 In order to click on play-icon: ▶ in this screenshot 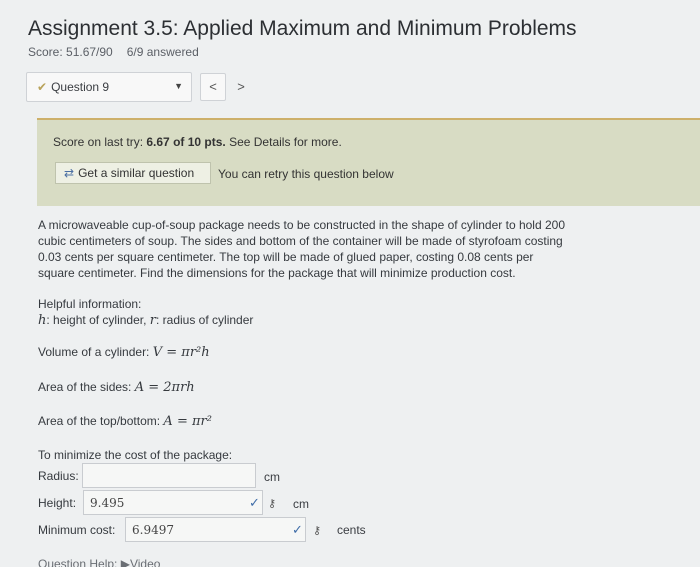, I will do `click(125, 562)`.